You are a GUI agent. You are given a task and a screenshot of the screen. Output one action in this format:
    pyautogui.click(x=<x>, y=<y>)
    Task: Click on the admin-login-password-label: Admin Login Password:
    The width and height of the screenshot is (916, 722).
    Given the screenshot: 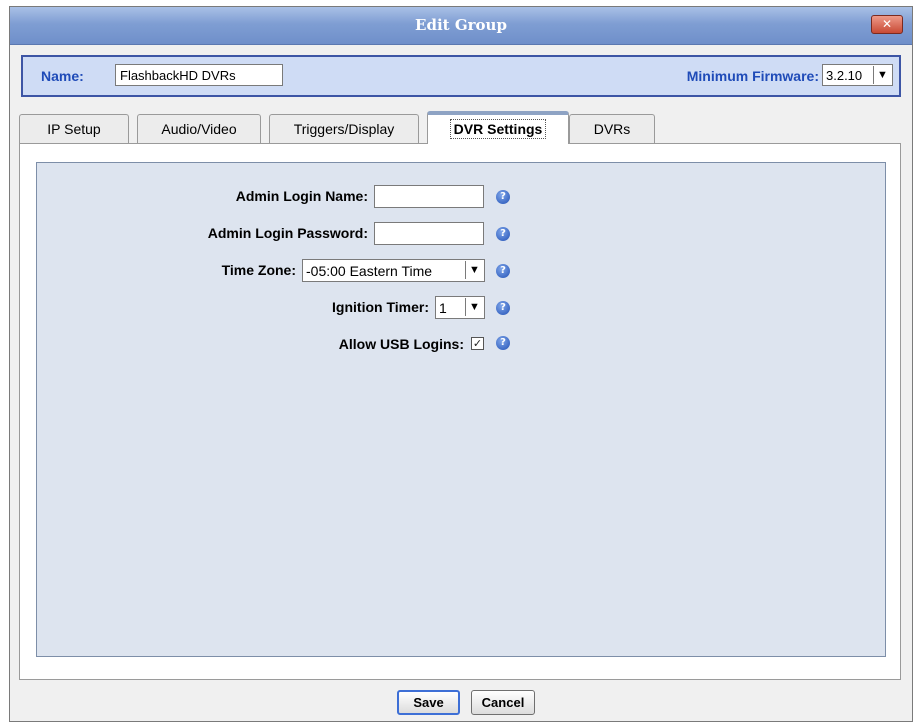 What is the action you would take?
    pyautogui.click(x=287, y=233)
    